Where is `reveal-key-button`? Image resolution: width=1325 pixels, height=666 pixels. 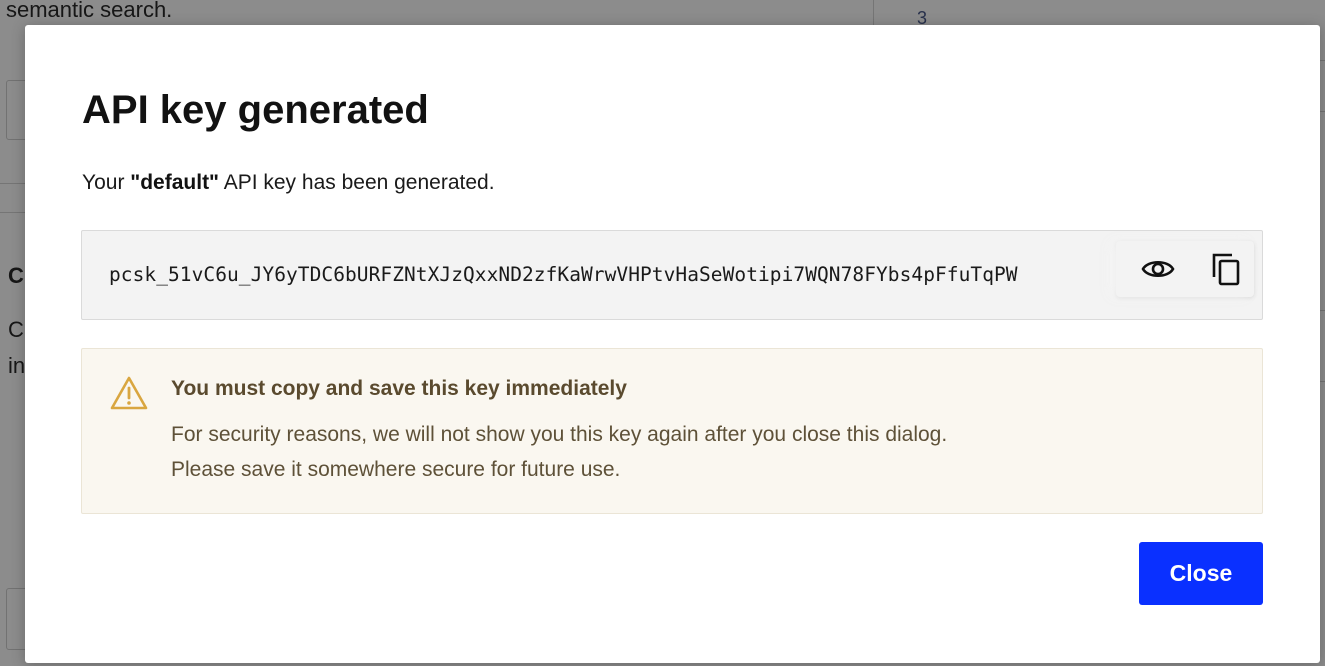 reveal-key-button is located at coordinates (1158, 269).